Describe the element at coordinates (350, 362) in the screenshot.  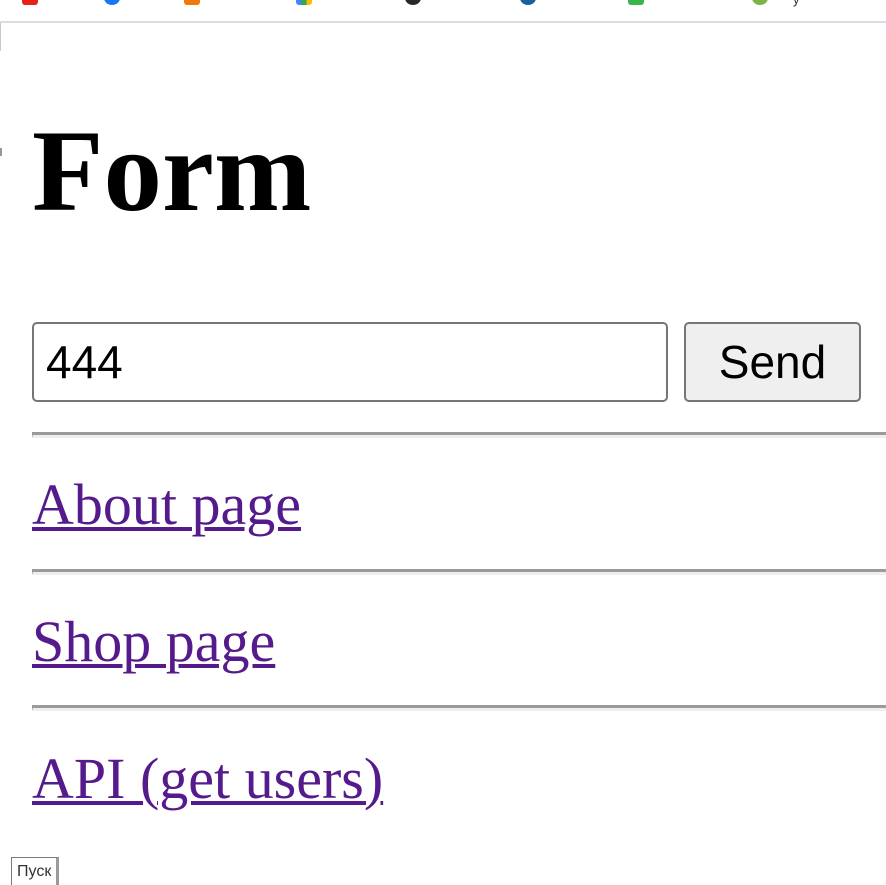
I see `text-input` at that location.